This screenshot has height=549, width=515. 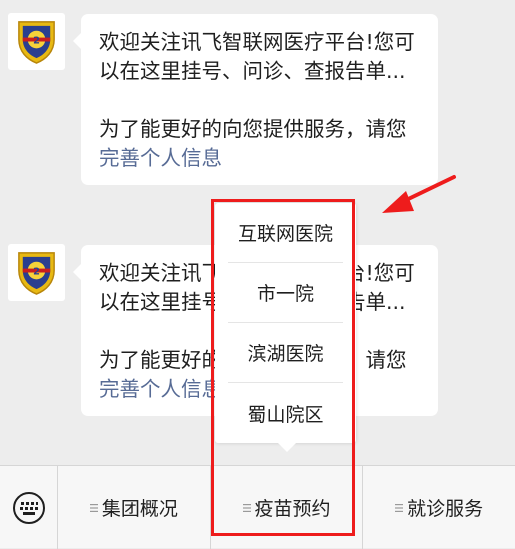 I want to click on keyboard-icon, so click(x=28, y=507).